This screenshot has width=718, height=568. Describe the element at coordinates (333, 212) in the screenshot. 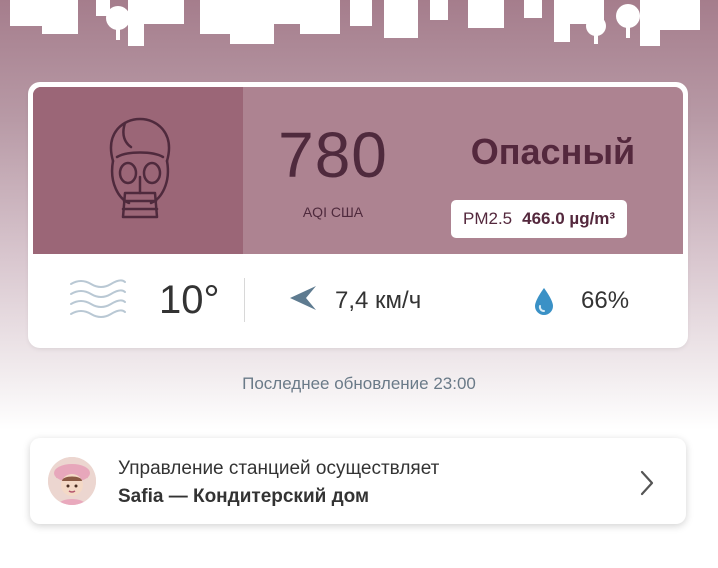

I see `aqi-unit-label: AQI США` at that location.